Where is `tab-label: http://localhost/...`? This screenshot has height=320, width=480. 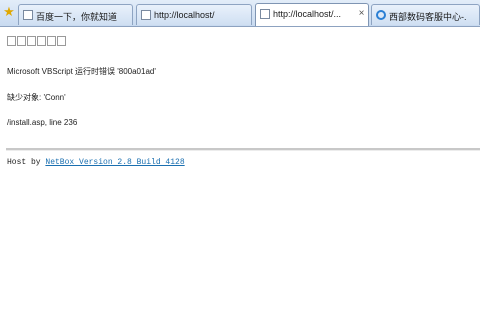
tab-label: http://localhost/... is located at coordinates (307, 14).